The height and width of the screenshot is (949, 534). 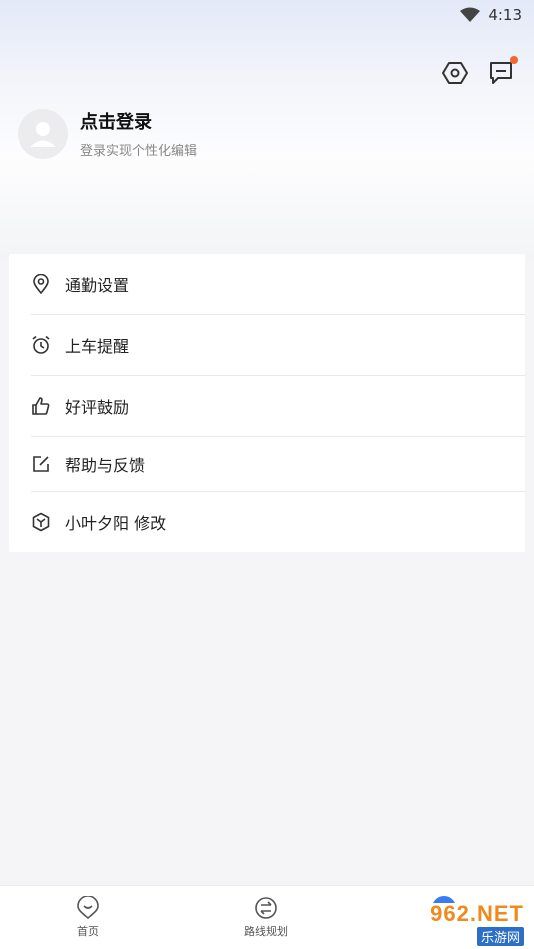 What do you see at coordinates (514, 60) in the screenshot?
I see `notification-dot` at bounding box center [514, 60].